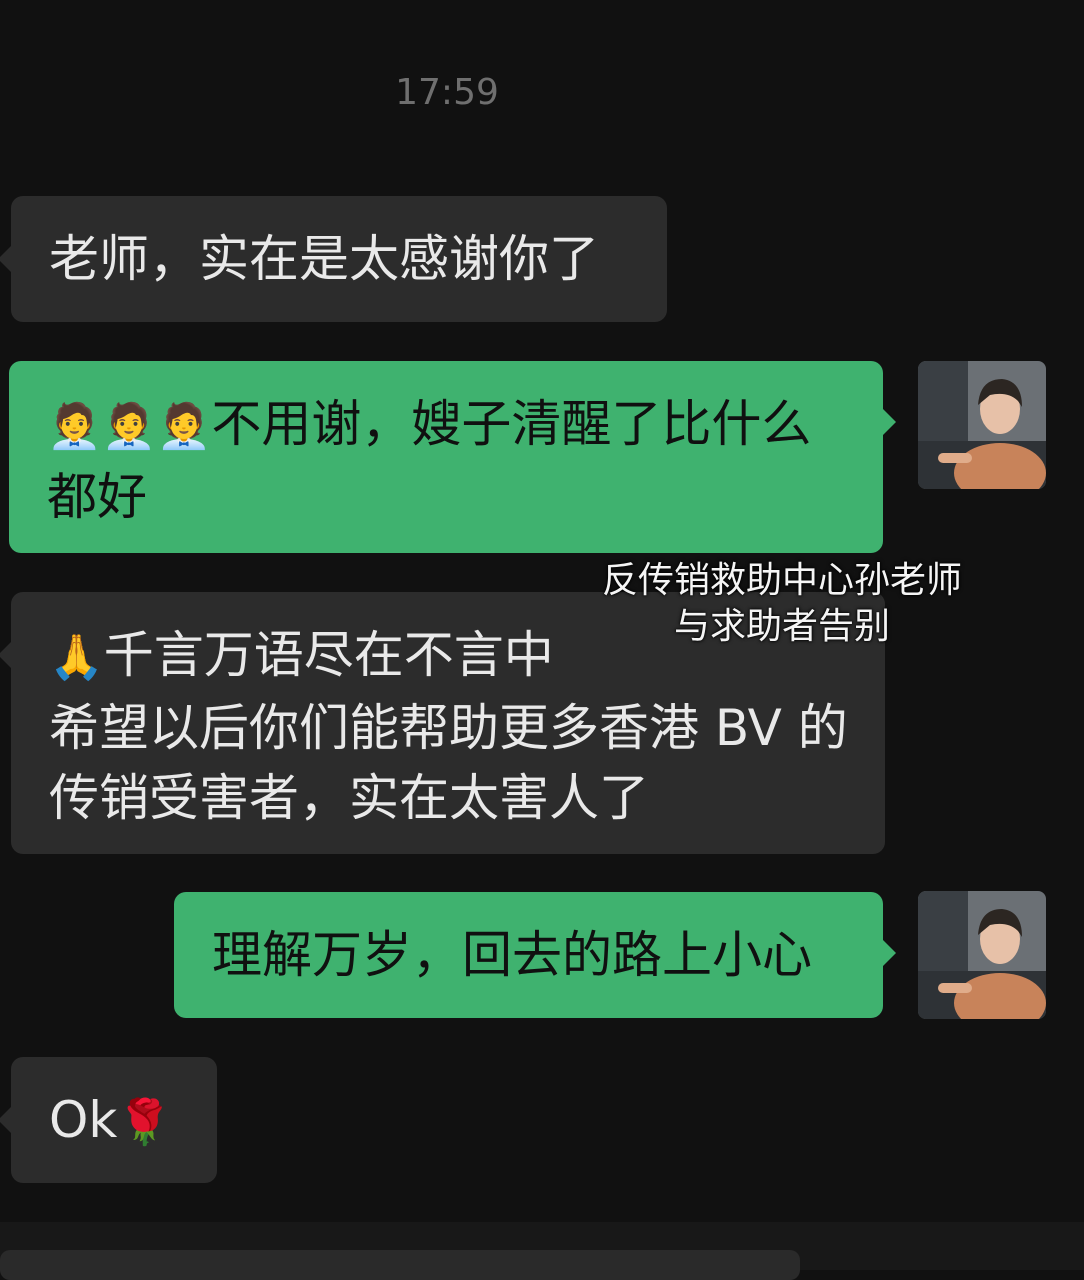 The width and height of the screenshot is (1084, 1280). Describe the element at coordinates (448, 728) in the screenshot. I see `message-text: 希望以后你们能帮助更多香港 BV 的` at that location.